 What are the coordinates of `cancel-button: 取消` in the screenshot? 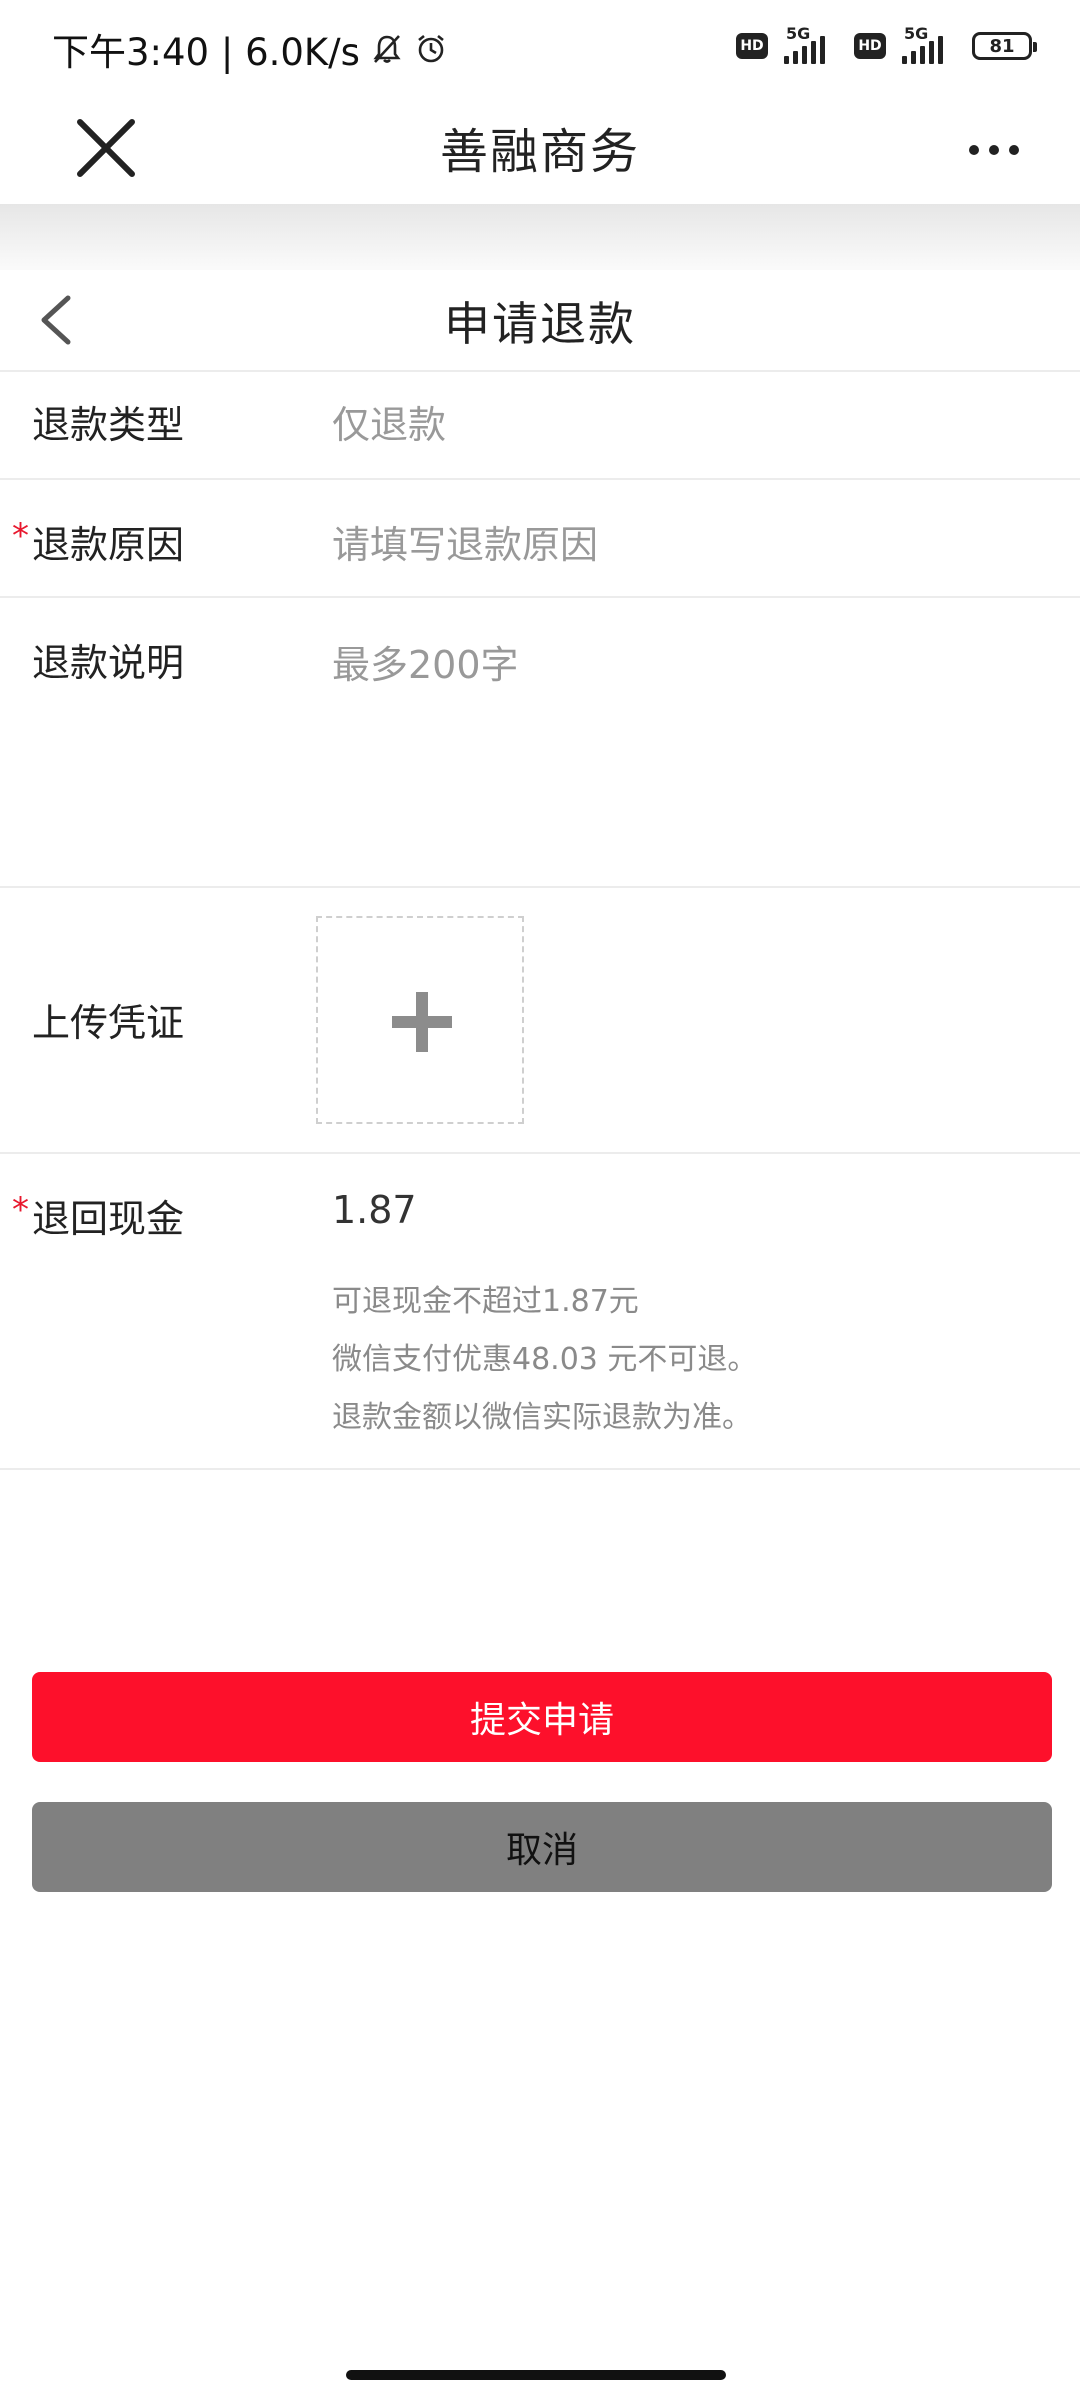 It's located at (542, 1847).